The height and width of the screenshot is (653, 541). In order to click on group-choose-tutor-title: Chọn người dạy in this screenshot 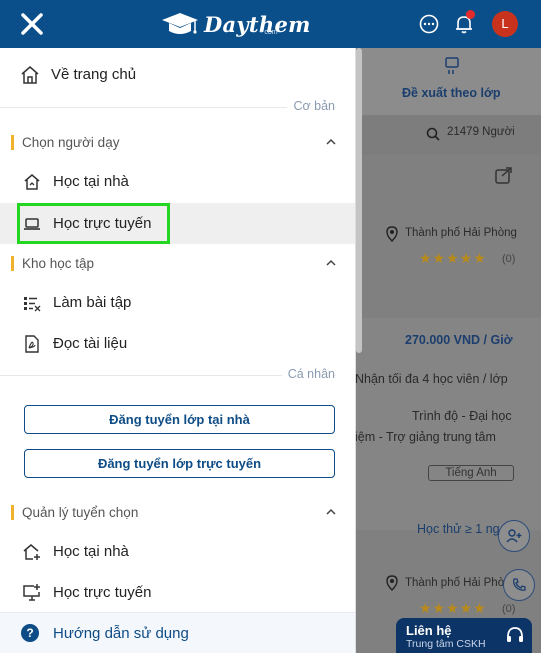, I will do `click(71, 142)`.